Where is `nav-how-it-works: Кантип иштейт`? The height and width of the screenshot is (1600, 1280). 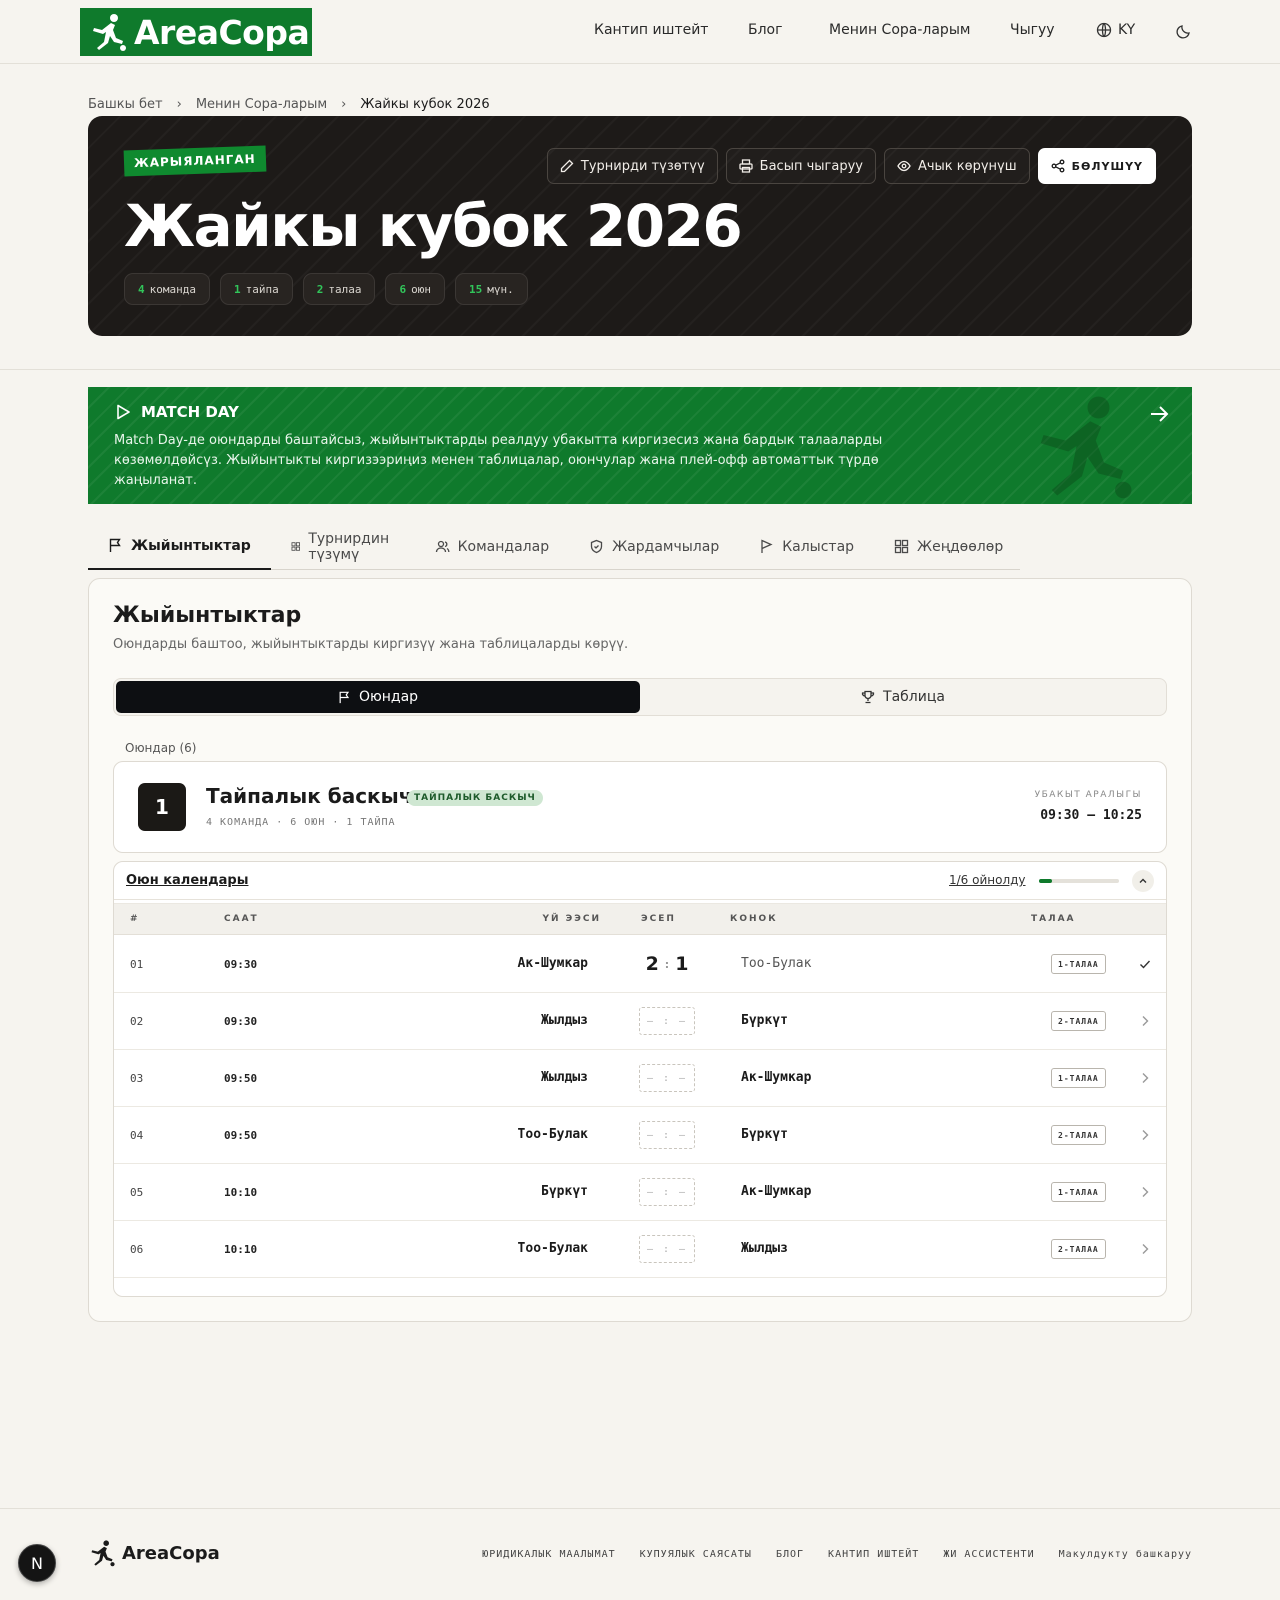 nav-how-it-works: Кантип иштейт is located at coordinates (651, 30).